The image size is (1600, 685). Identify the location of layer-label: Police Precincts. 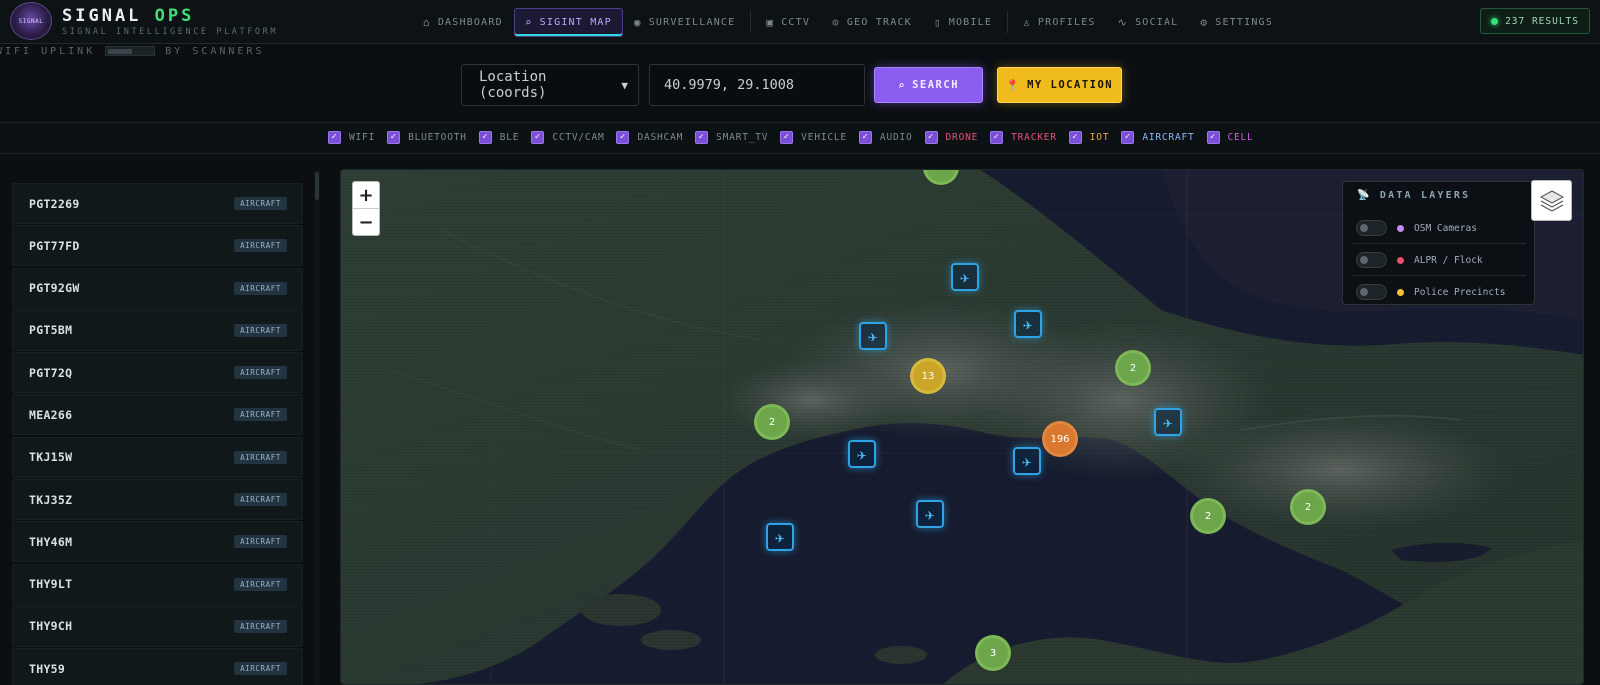
(1460, 292).